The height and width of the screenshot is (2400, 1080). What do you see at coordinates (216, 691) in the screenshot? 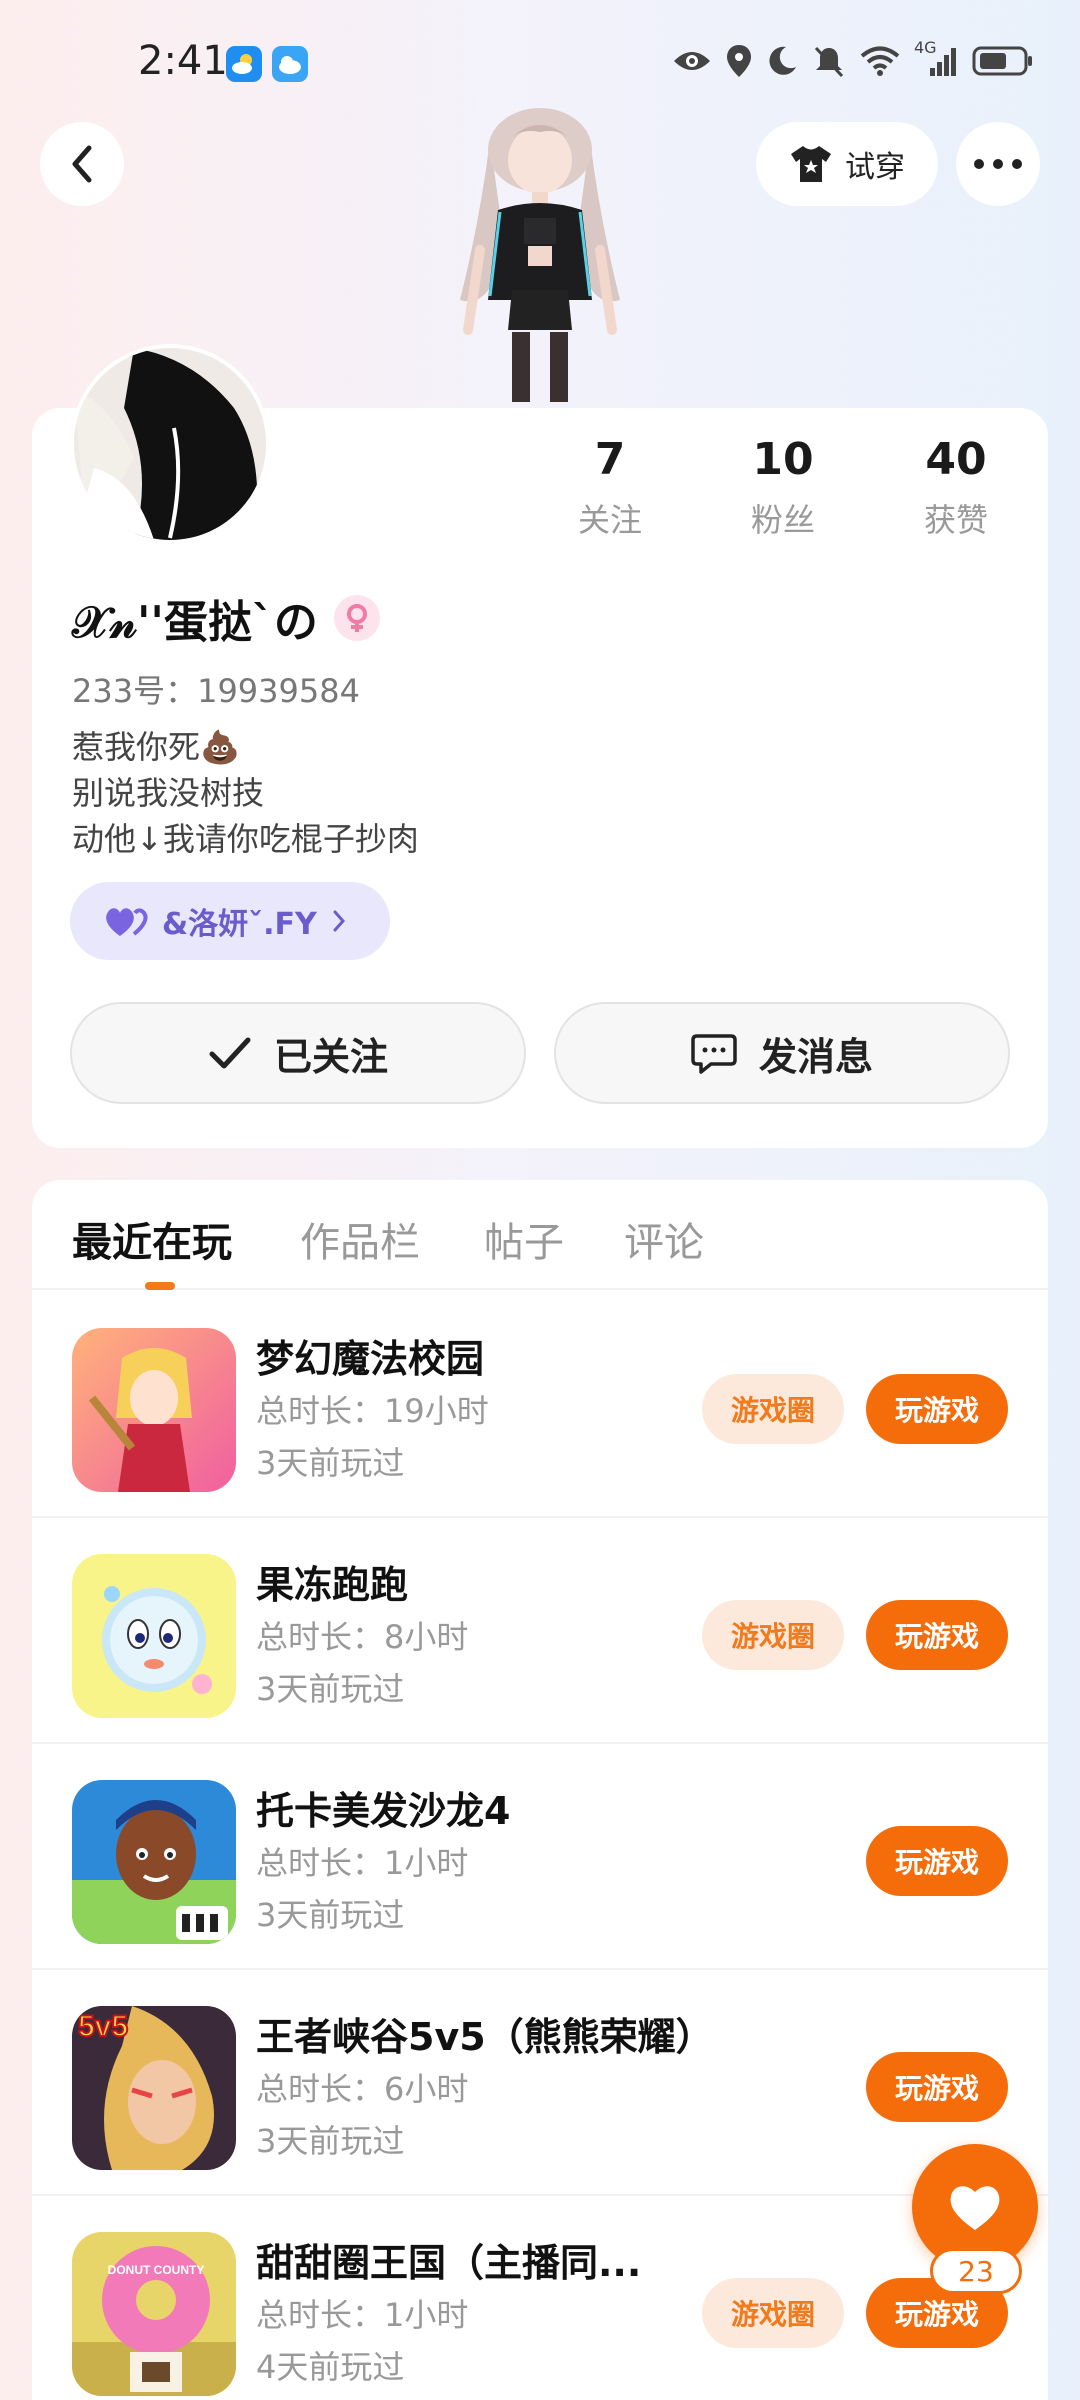
I see `user-id: 233号：19939584` at bounding box center [216, 691].